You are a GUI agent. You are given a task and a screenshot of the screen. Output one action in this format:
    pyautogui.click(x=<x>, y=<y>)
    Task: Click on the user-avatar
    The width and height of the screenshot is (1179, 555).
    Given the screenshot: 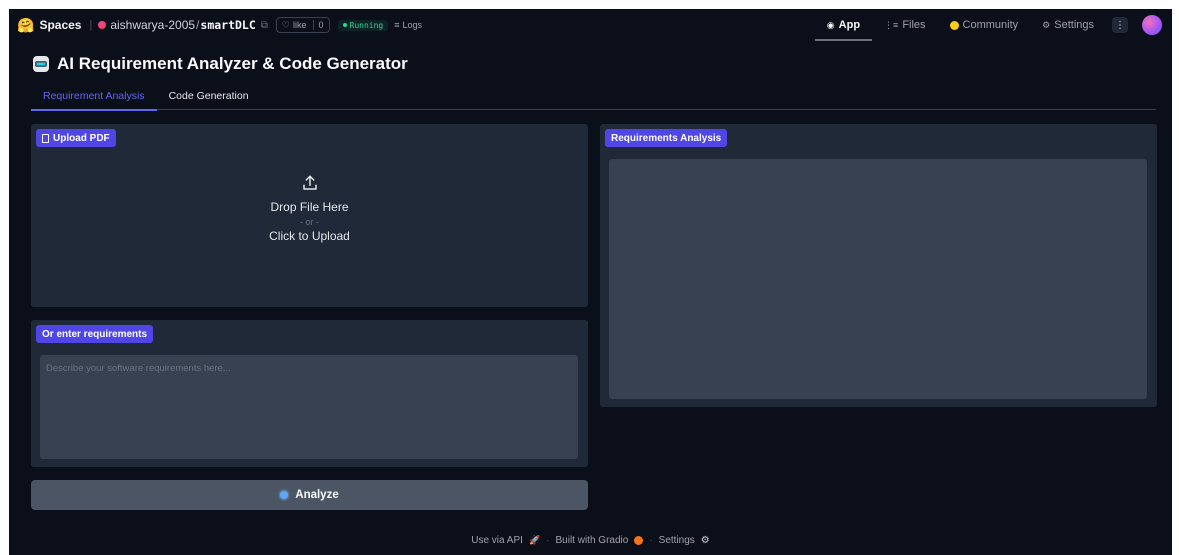 What is the action you would take?
    pyautogui.click(x=1152, y=25)
    